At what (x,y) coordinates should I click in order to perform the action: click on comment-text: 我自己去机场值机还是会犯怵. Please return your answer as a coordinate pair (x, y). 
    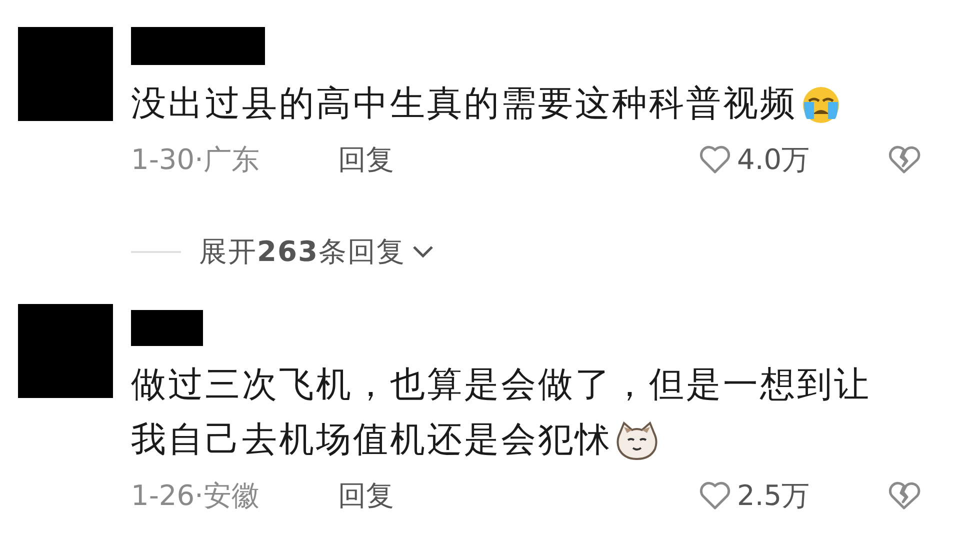
    Looking at the image, I should click on (371, 440).